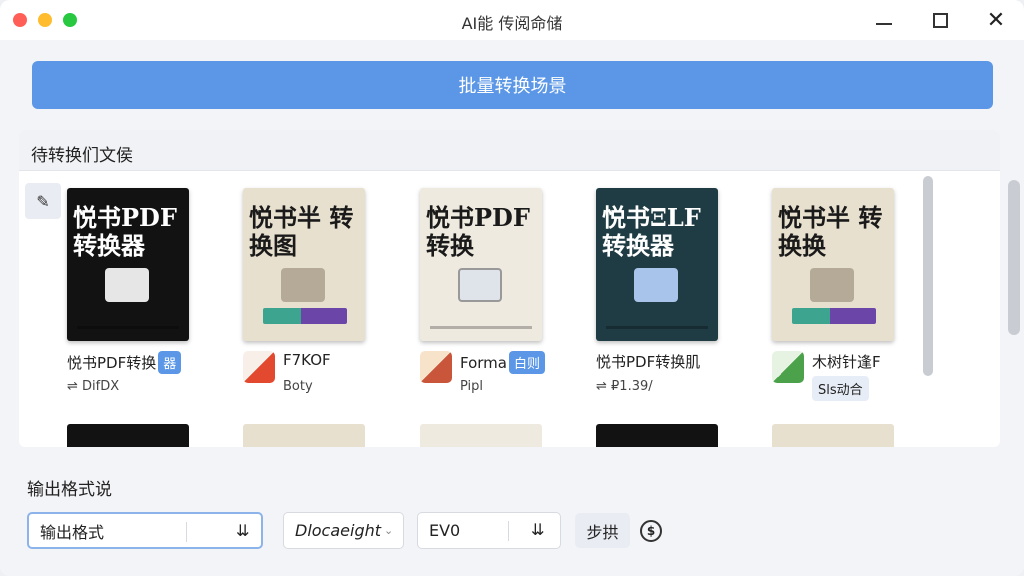 The image size is (1024, 576). What do you see at coordinates (624, 386) in the screenshot?
I see `file-meta: ⇌ ₽1.39/` at bounding box center [624, 386].